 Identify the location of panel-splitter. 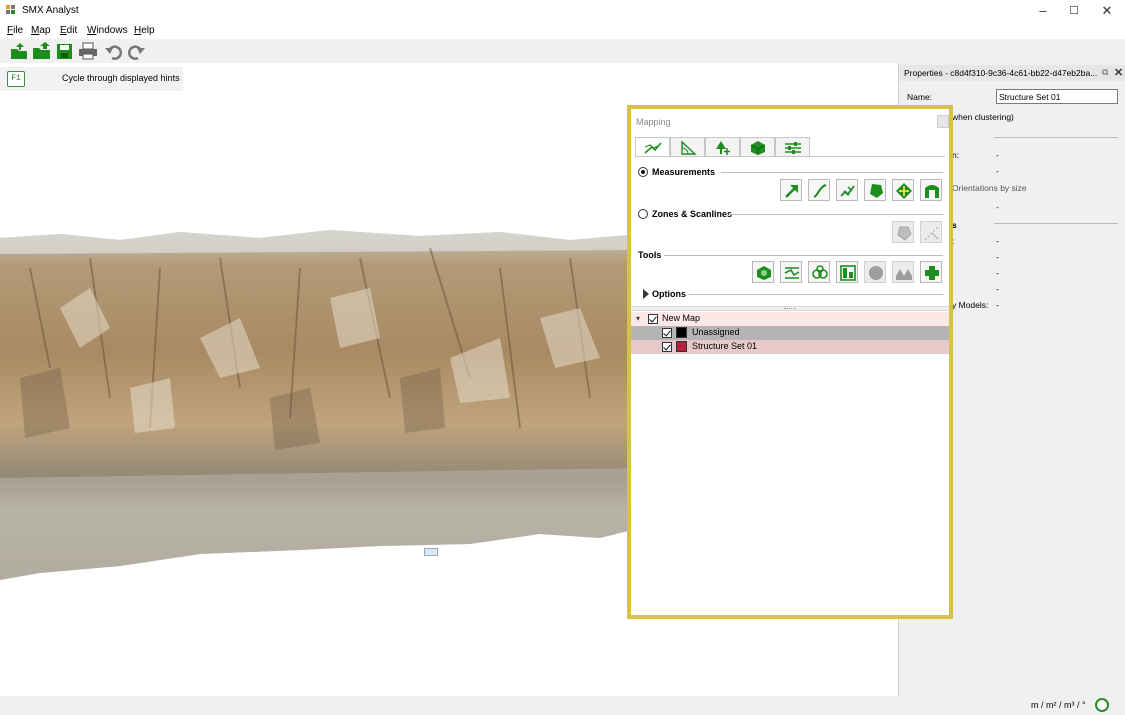
(790, 308).